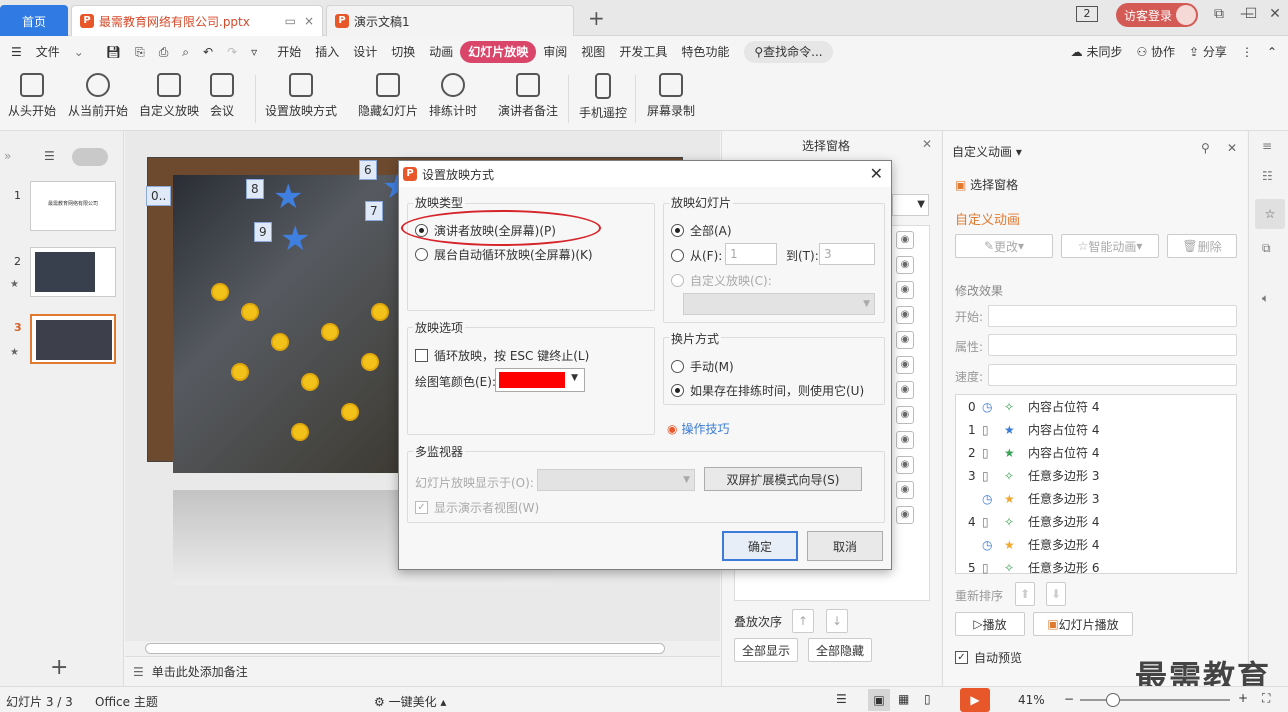 This screenshot has width=1288, height=712. I want to click on notes-area: ☰ 单击此处添加备注, so click(422, 671).